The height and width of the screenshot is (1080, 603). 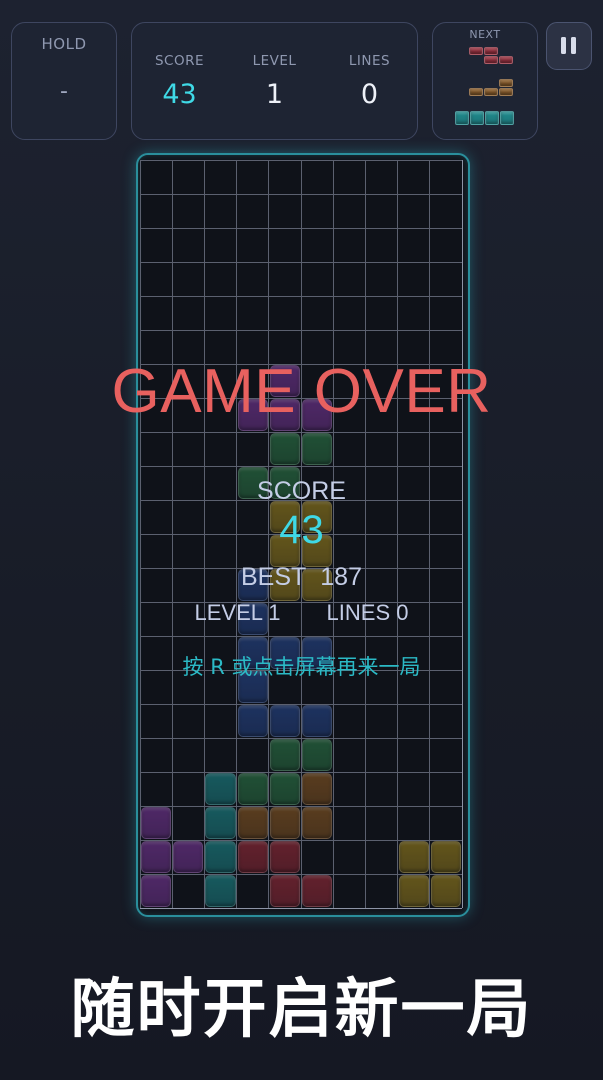 I want to click on final-score-value: 43, so click(x=301, y=530).